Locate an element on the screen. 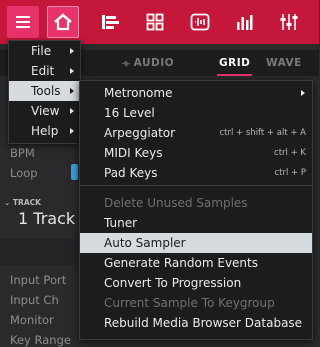 This screenshot has height=347, width=320. tab-audio: ⟛ AUDIO is located at coordinates (148, 63).